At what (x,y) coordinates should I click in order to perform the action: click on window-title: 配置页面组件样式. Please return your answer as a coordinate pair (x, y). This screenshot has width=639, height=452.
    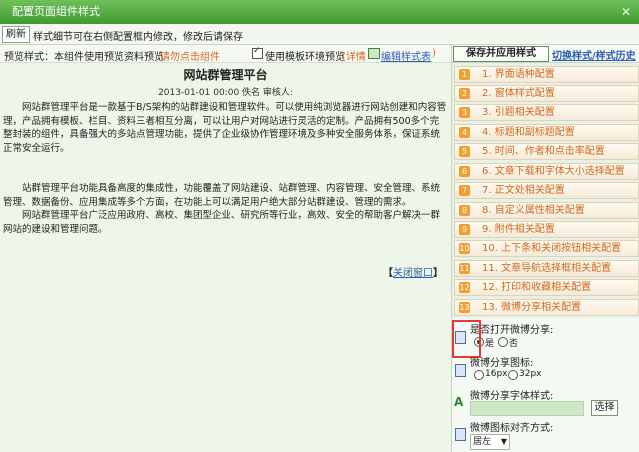
    Looking at the image, I should click on (56, 11).